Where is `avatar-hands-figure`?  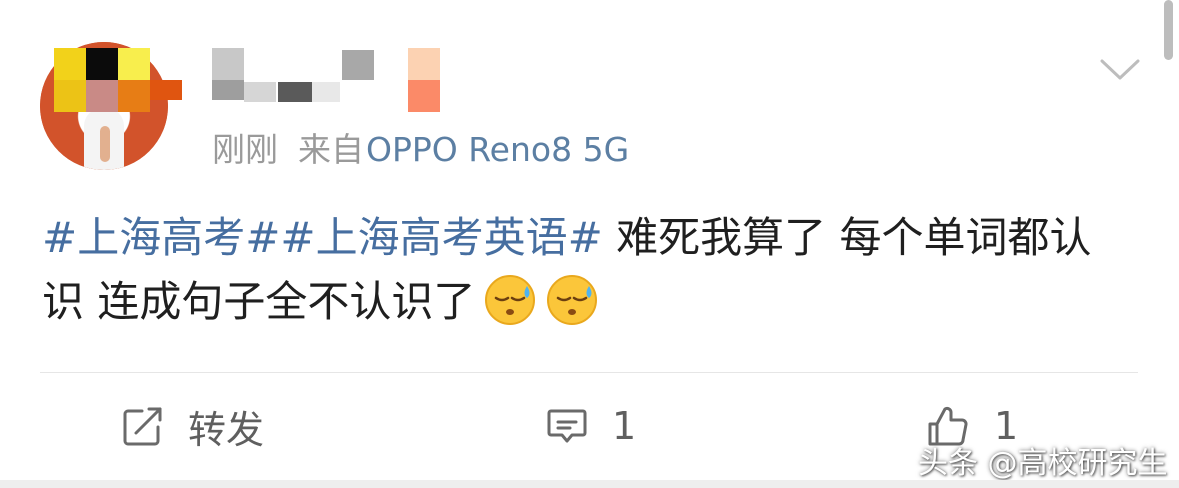 avatar-hands-figure is located at coordinates (105, 144).